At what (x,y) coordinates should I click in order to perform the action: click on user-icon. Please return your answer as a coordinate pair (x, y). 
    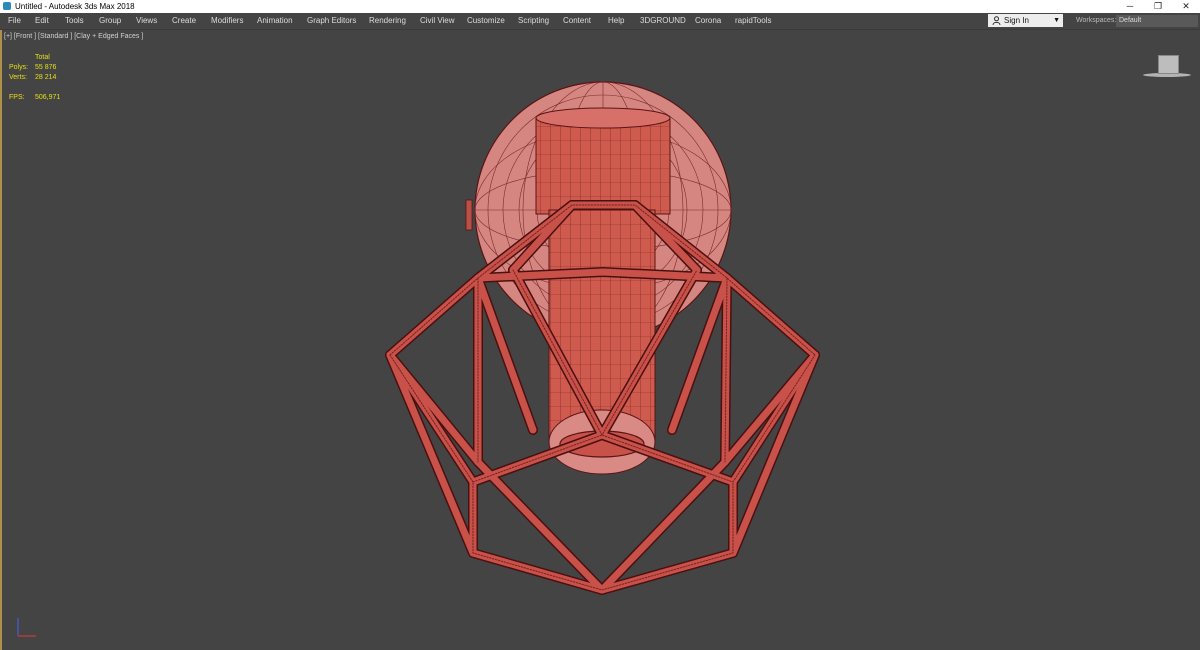
    Looking at the image, I should click on (996, 20).